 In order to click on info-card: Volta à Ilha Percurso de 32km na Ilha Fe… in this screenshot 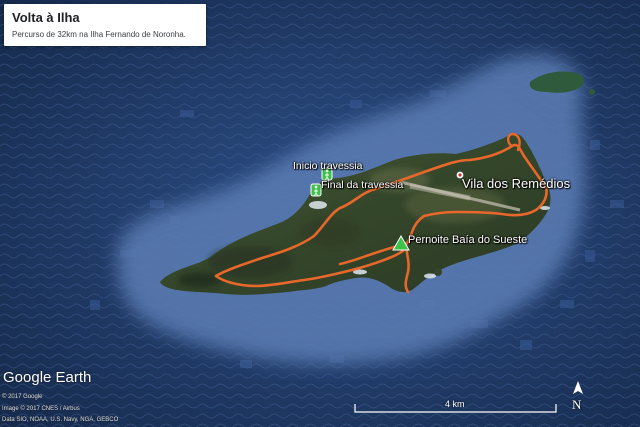, I will do `click(105, 25)`.